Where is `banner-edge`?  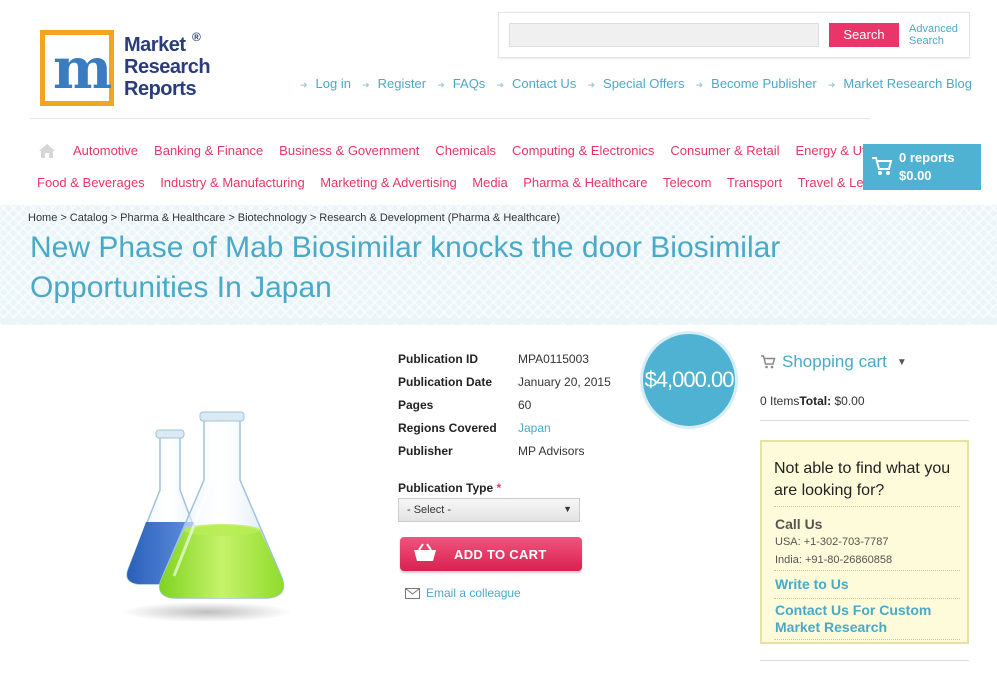
banner-edge is located at coordinates (498, 321).